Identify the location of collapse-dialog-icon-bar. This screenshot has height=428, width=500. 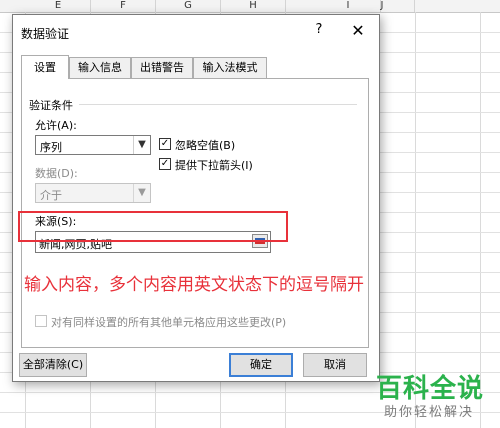
(260, 243).